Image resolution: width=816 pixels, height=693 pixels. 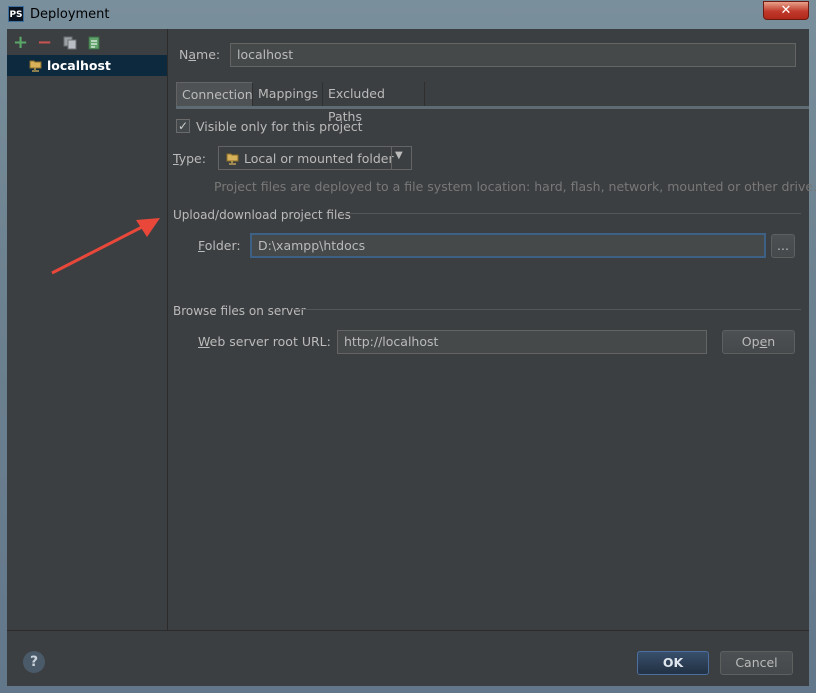 I want to click on web-server-url-input: http://localhost, so click(x=522, y=342).